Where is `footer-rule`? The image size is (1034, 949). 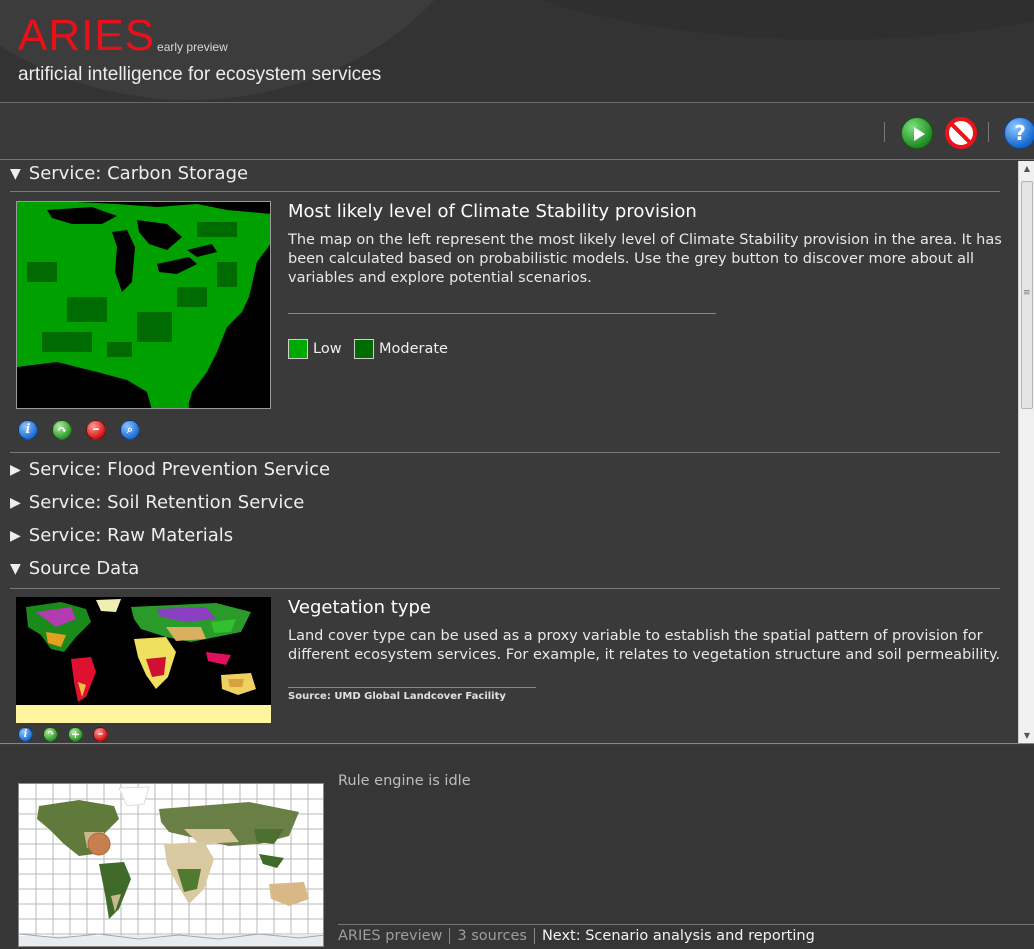 footer-rule is located at coordinates (686, 924).